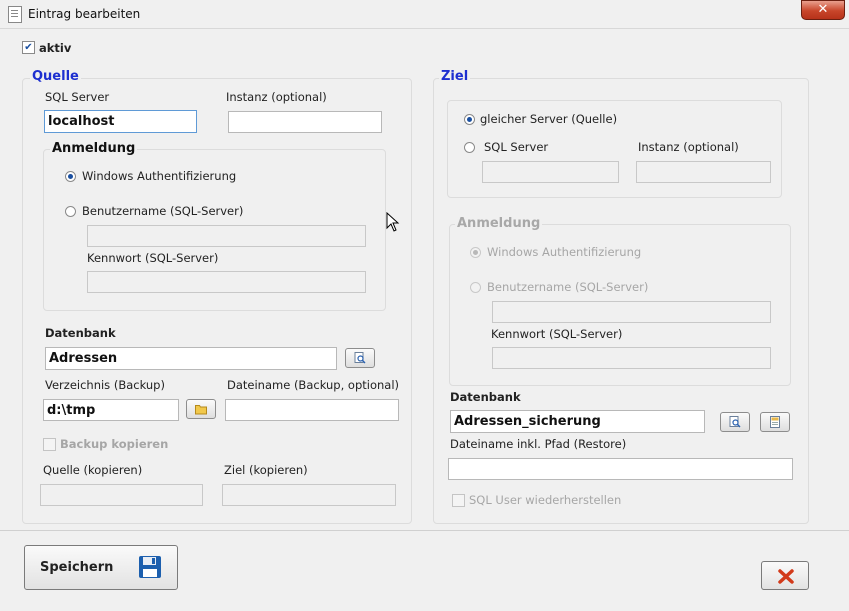 The width and height of the screenshot is (849, 611). I want to click on quelle-windows-auth-label: Windows Authentifizierung, so click(159, 176).